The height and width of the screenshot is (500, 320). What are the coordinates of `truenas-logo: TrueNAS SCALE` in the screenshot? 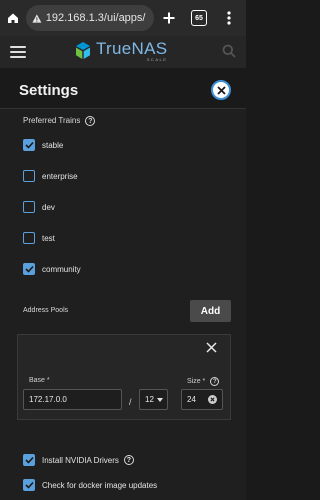 It's located at (120, 51).